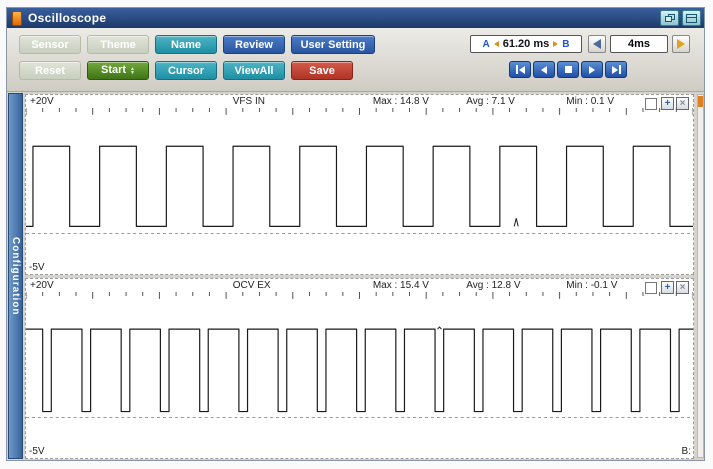  Describe the element at coordinates (590, 101) in the screenshot. I see `channel-min: Min : 0.1 V` at that location.